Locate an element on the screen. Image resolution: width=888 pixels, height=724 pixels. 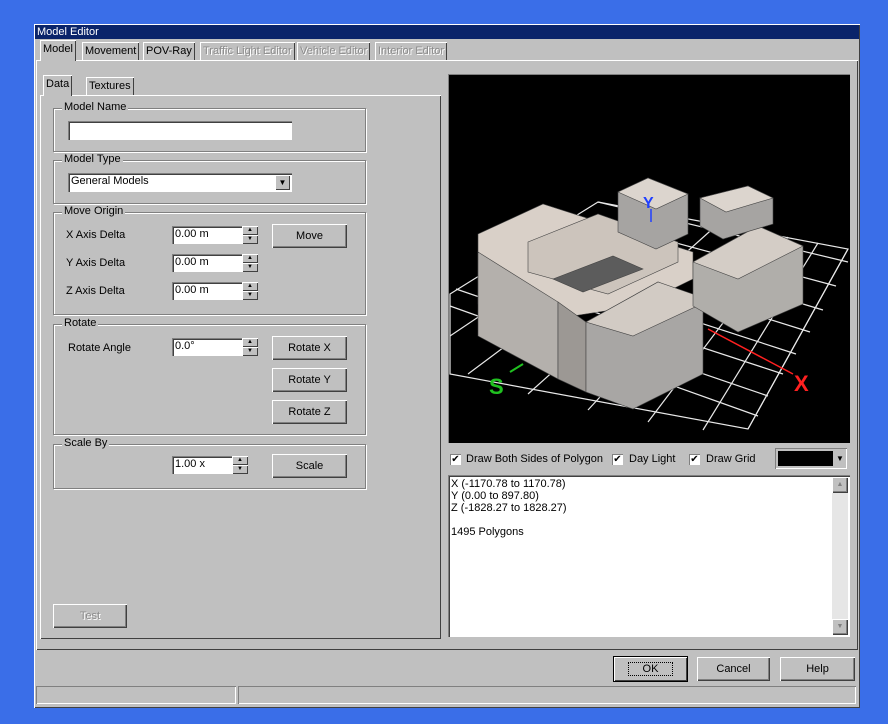
z-axis-label: S is located at coordinates (496, 386).